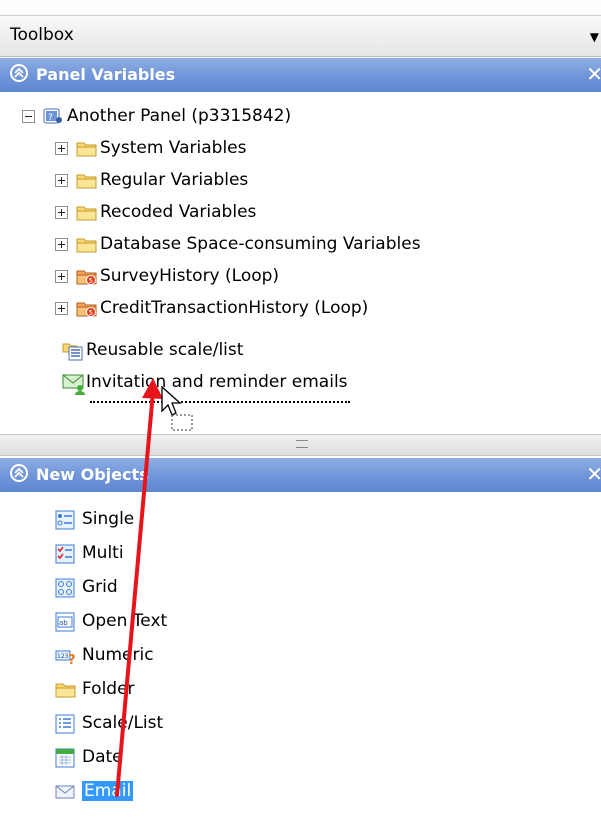 Image resolution: width=601 pixels, height=826 pixels. Describe the element at coordinates (177, 408) in the screenshot. I see `drag-cursor-icon` at that location.